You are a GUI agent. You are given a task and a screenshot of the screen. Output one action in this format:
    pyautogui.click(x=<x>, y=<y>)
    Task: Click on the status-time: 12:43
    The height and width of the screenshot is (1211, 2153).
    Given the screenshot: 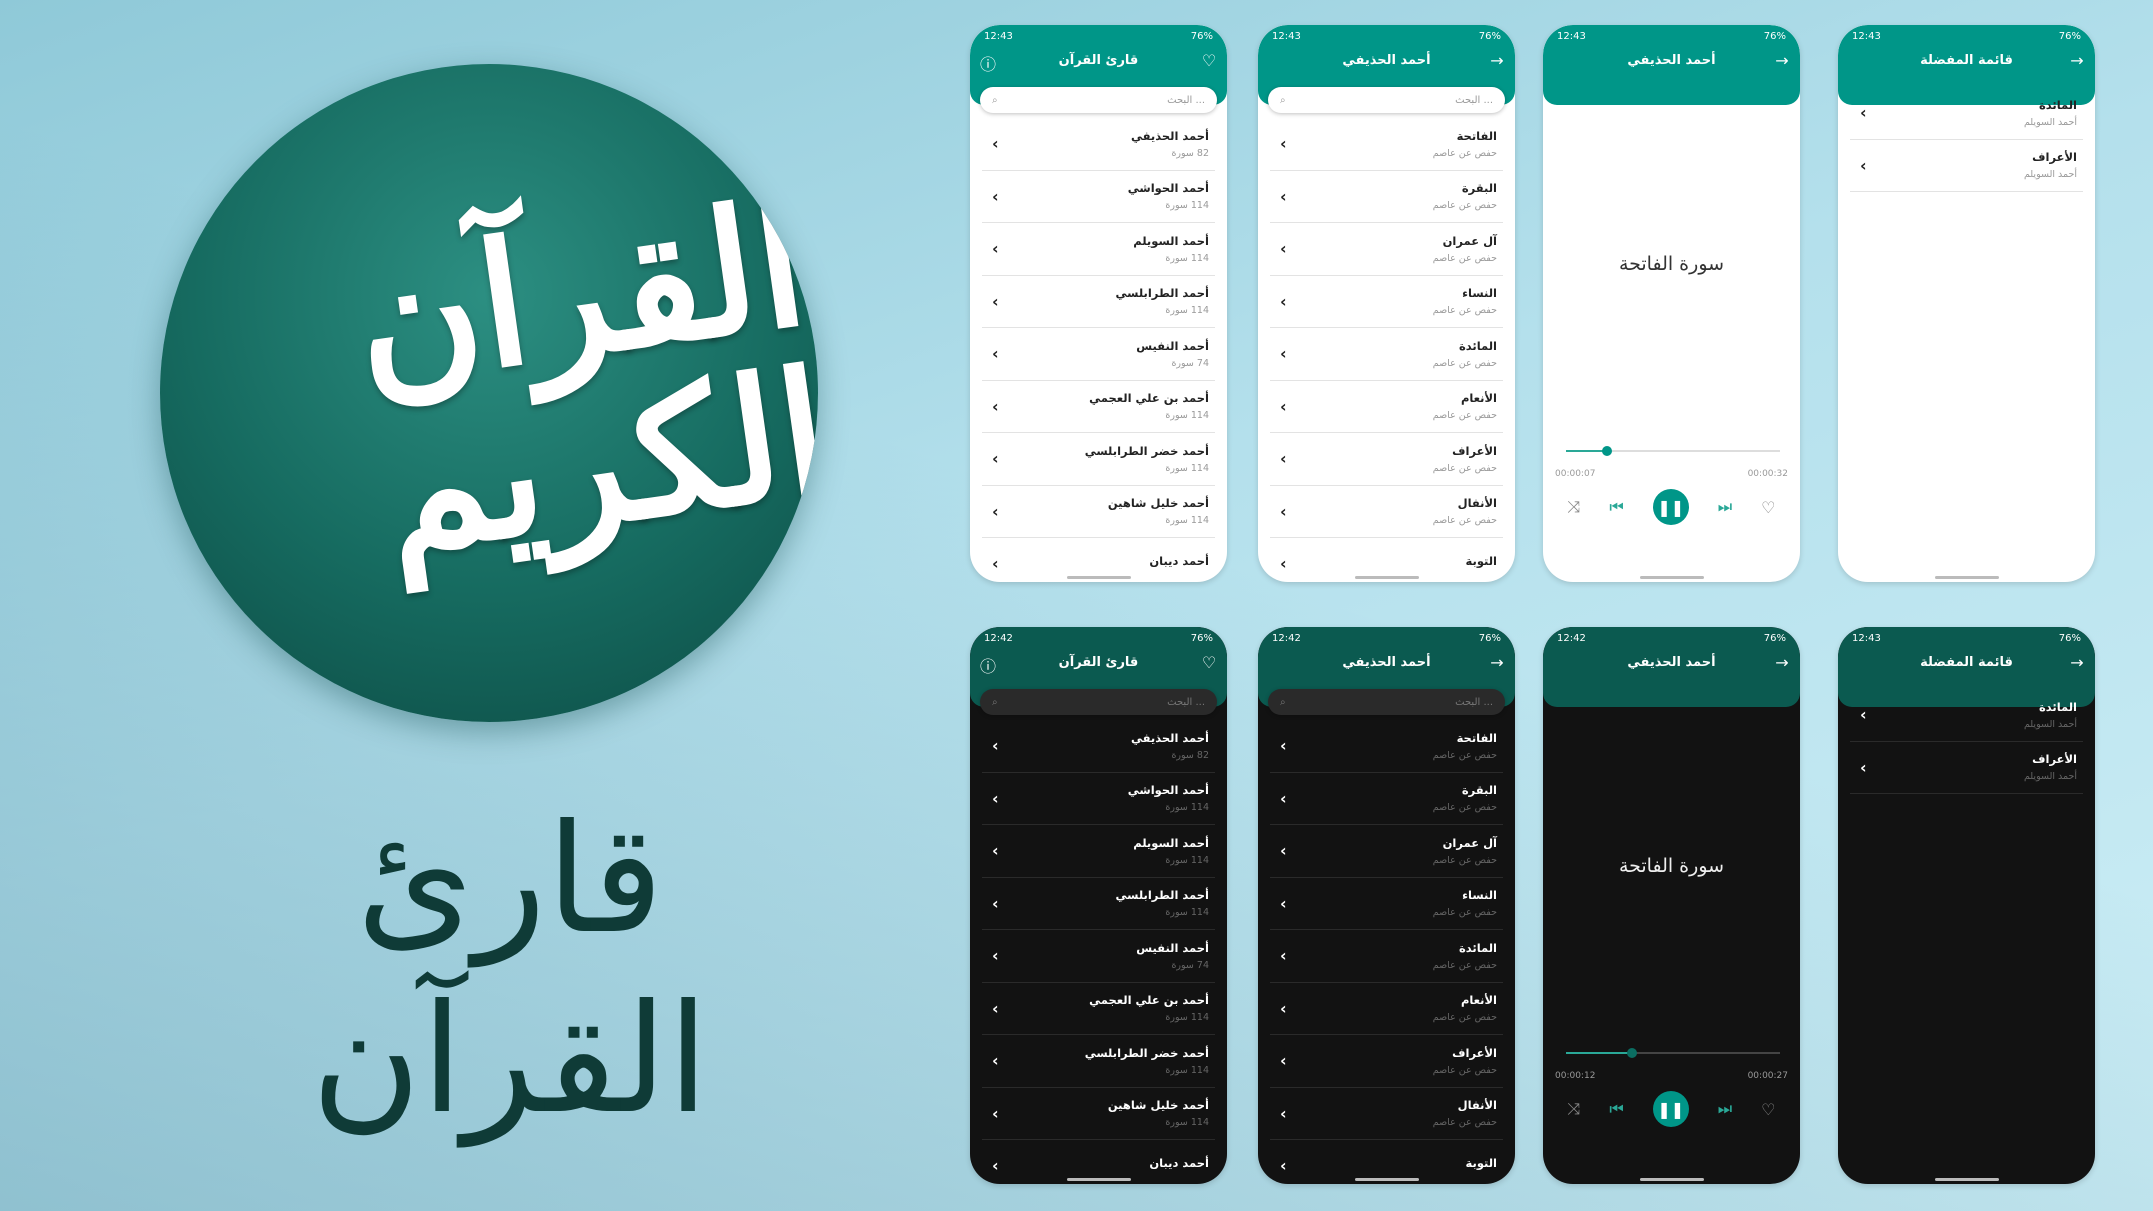 What is the action you would take?
    pyautogui.click(x=998, y=36)
    